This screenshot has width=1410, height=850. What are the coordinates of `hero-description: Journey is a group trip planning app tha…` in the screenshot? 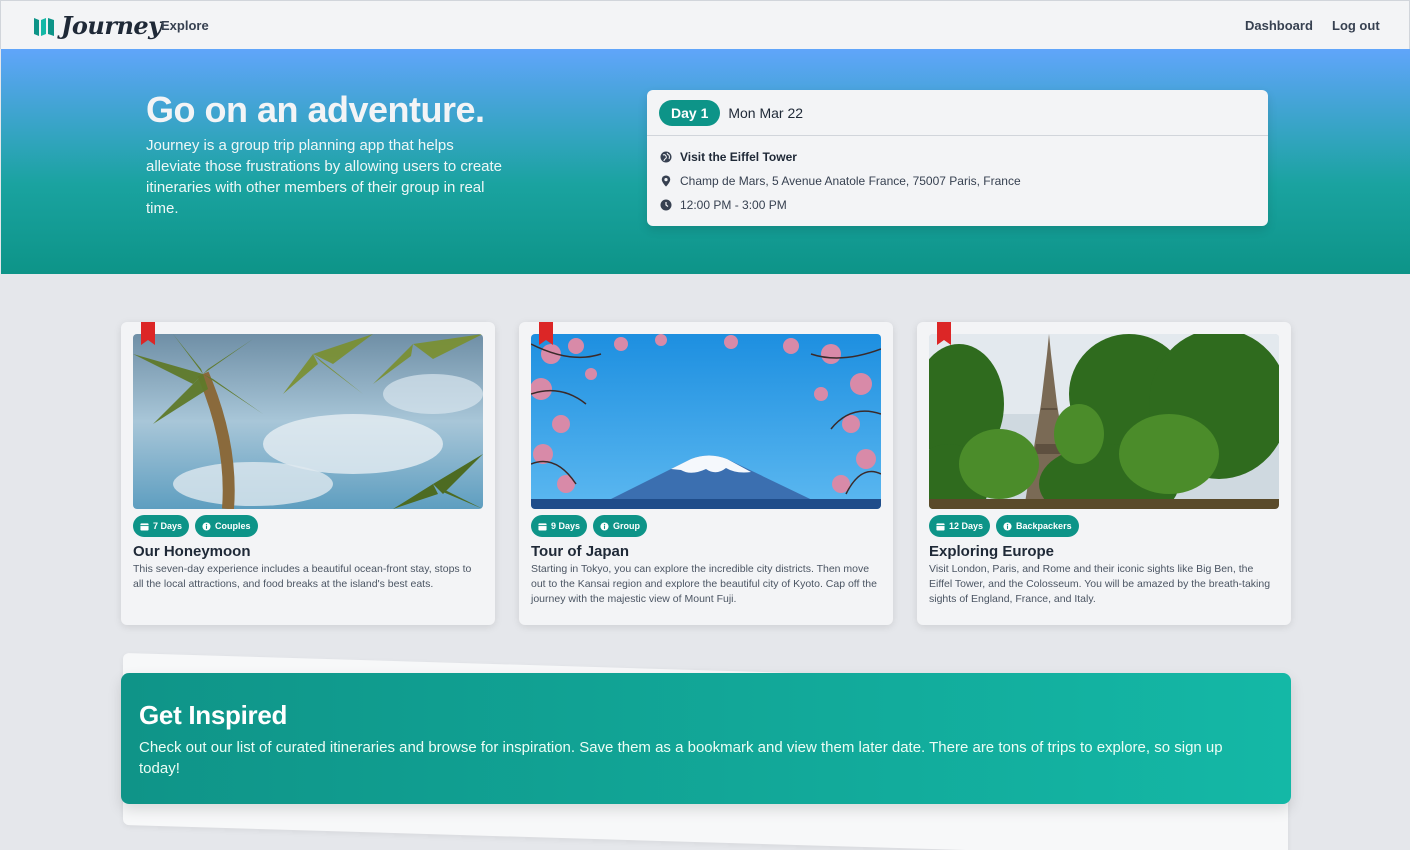 It's located at (324, 177).